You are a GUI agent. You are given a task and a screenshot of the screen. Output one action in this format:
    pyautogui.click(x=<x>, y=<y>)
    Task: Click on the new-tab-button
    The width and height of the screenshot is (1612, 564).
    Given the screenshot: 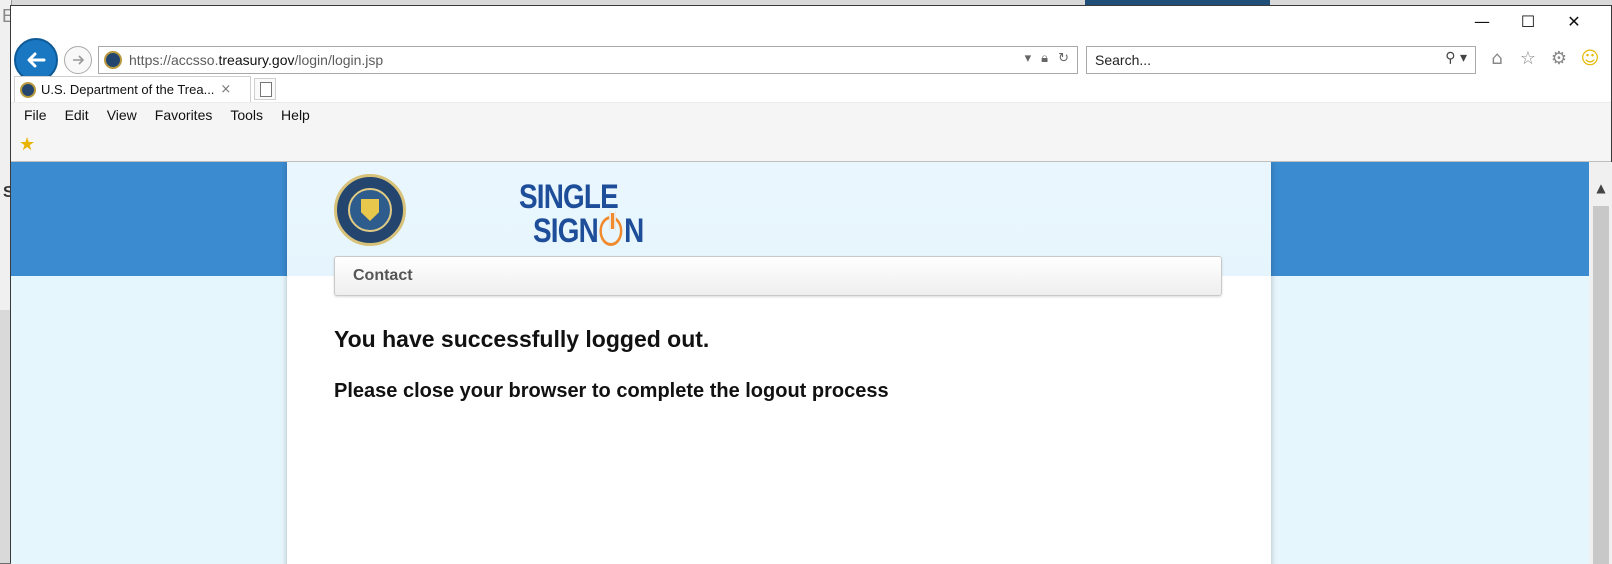 What is the action you would take?
    pyautogui.click(x=265, y=89)
    